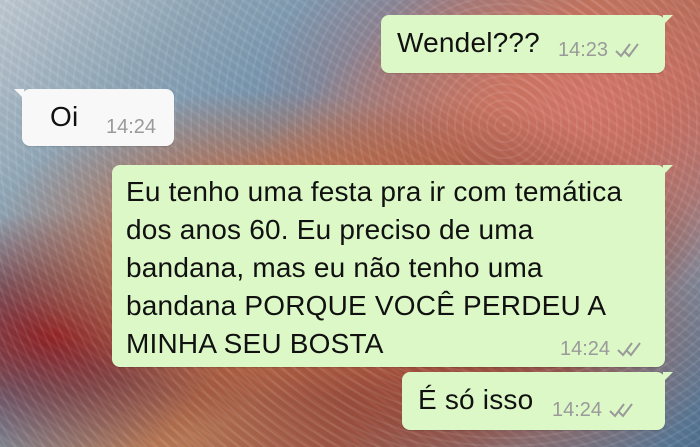 This screenshot has width=700, height=447. I want to click on message-time: 14:23, so click(583, 50).